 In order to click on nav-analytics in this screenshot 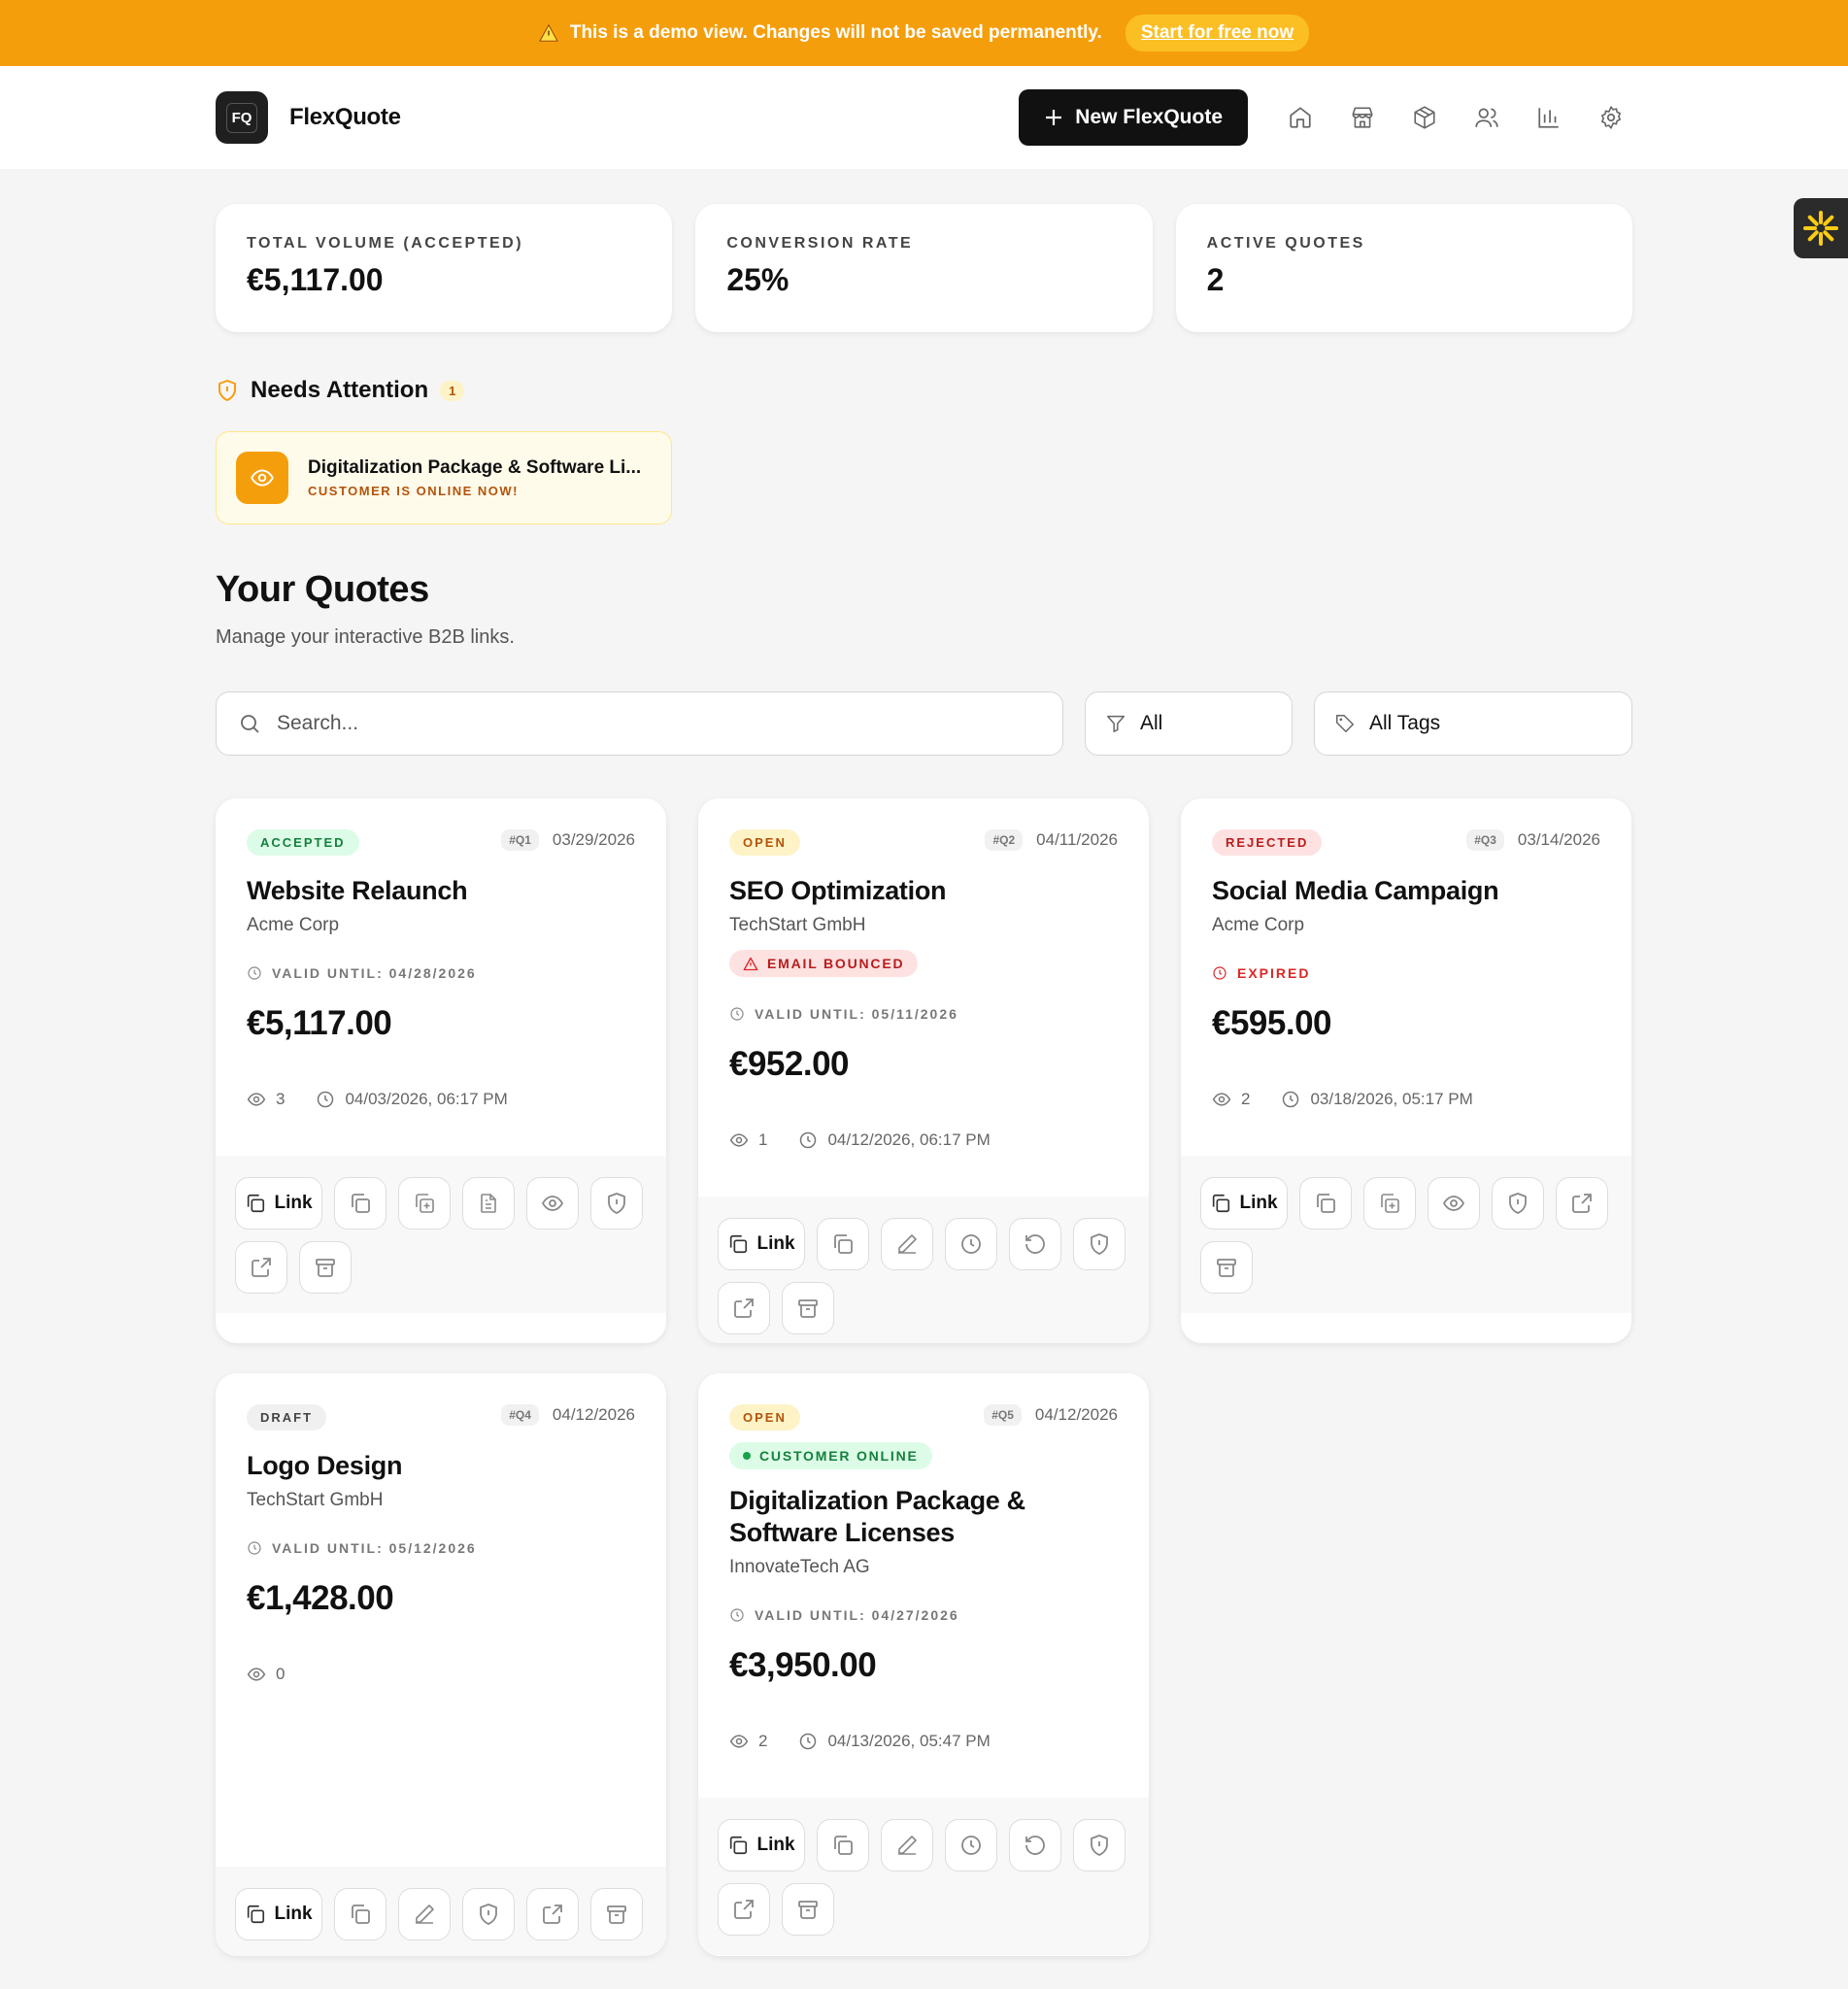, I will do `click(1549, 117)`.